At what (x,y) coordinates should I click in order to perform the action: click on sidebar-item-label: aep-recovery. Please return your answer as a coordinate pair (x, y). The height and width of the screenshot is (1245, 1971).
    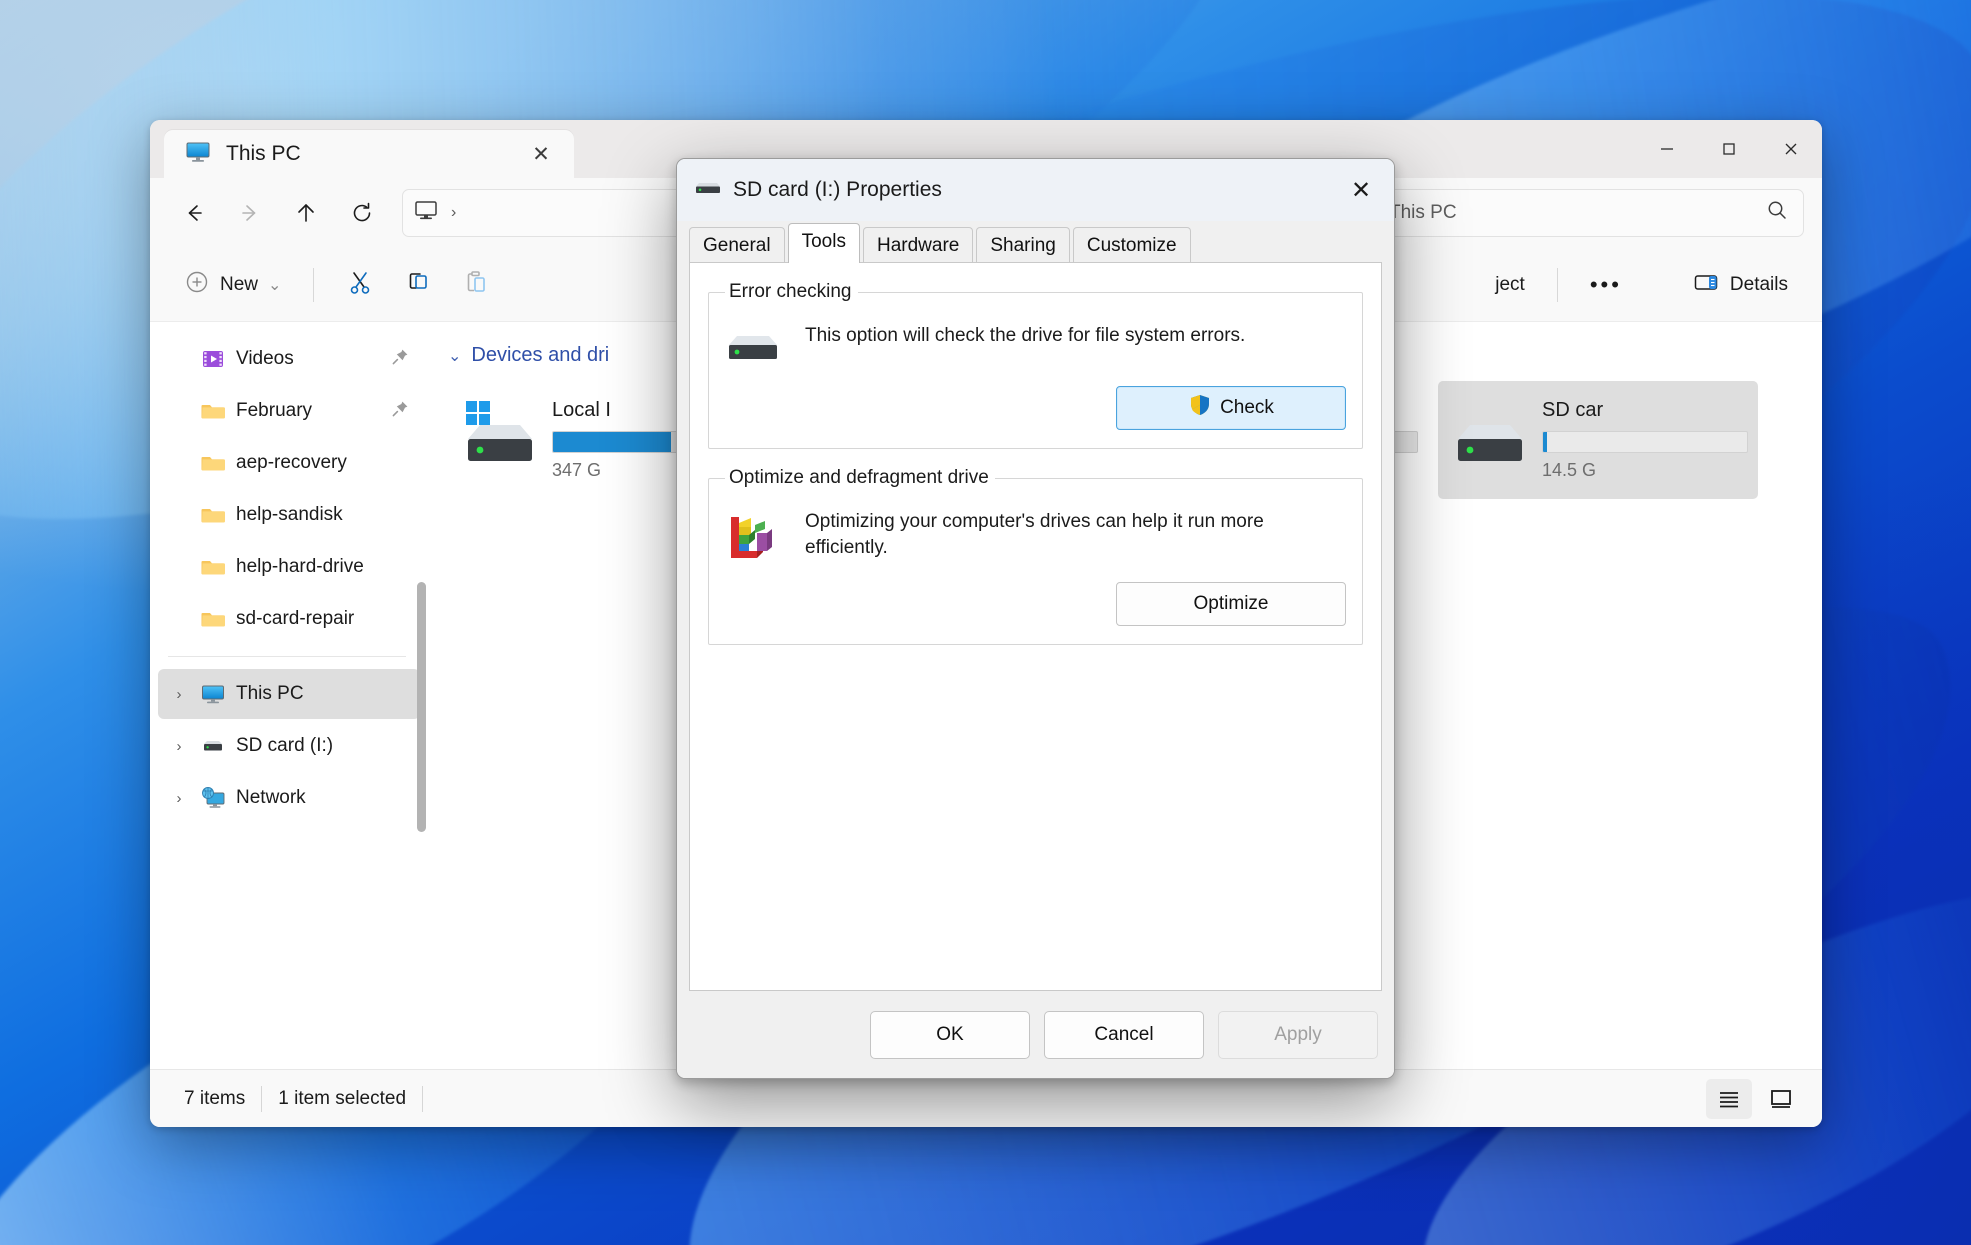
    Looking at the image, I should click on (291, 462).